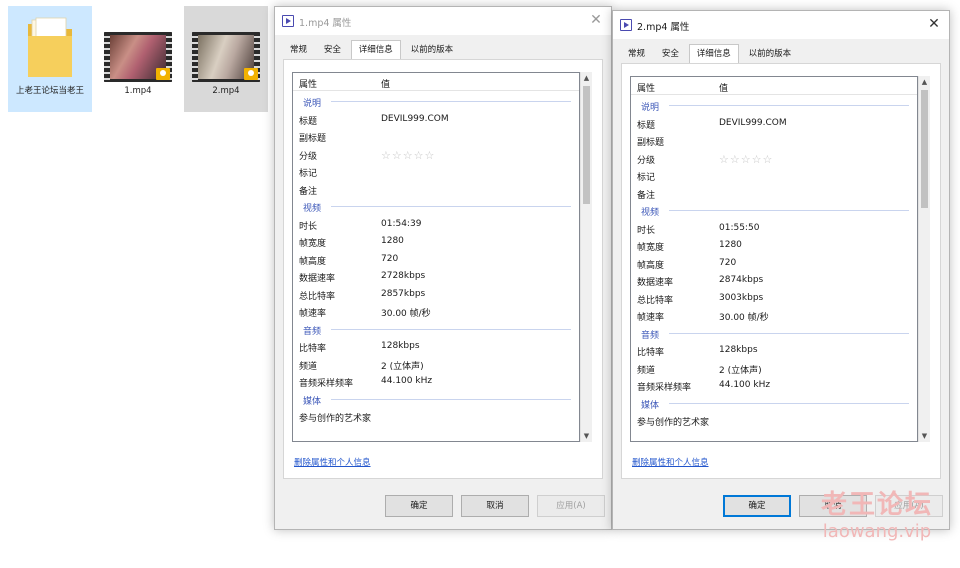 This screenshot has height=568, width=960. What do you see at coordinates (651, 353) in the screenshot?
I see `property-name: 比特率` at bounding box center [651, 353].